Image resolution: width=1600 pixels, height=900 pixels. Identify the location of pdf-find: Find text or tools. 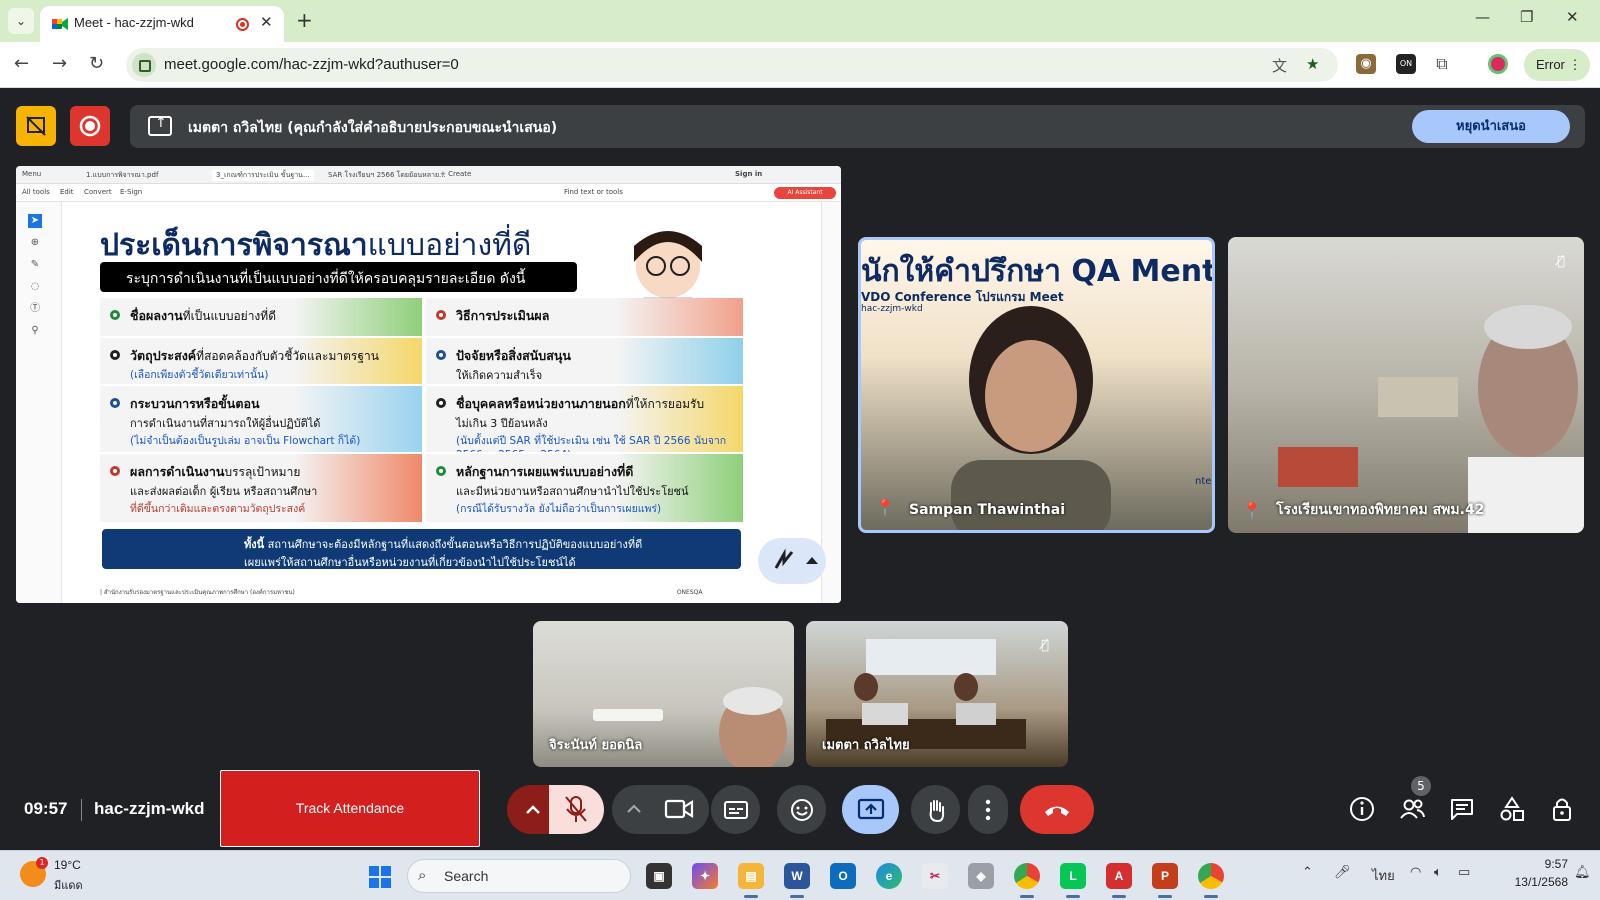
(593, 192).